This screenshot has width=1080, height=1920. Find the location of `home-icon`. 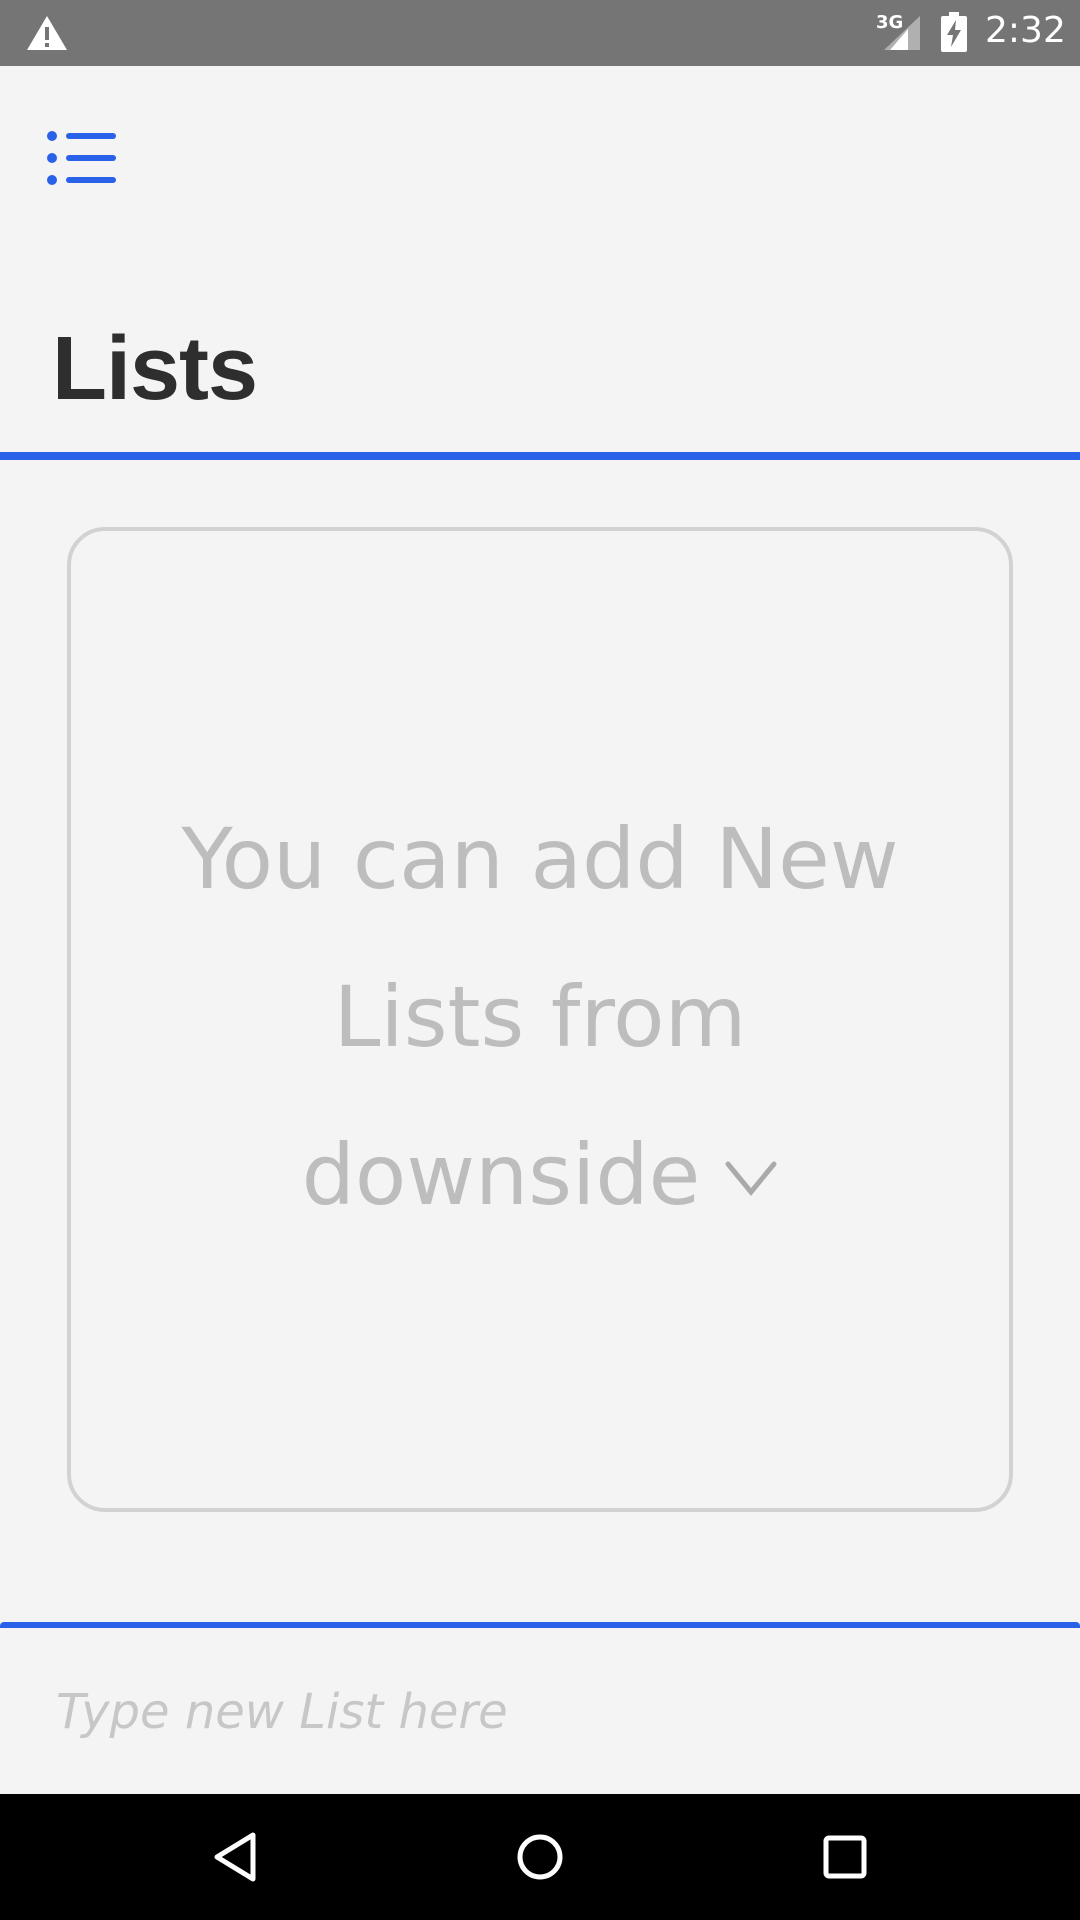

home-icon is located at coordinates (540, 1857).